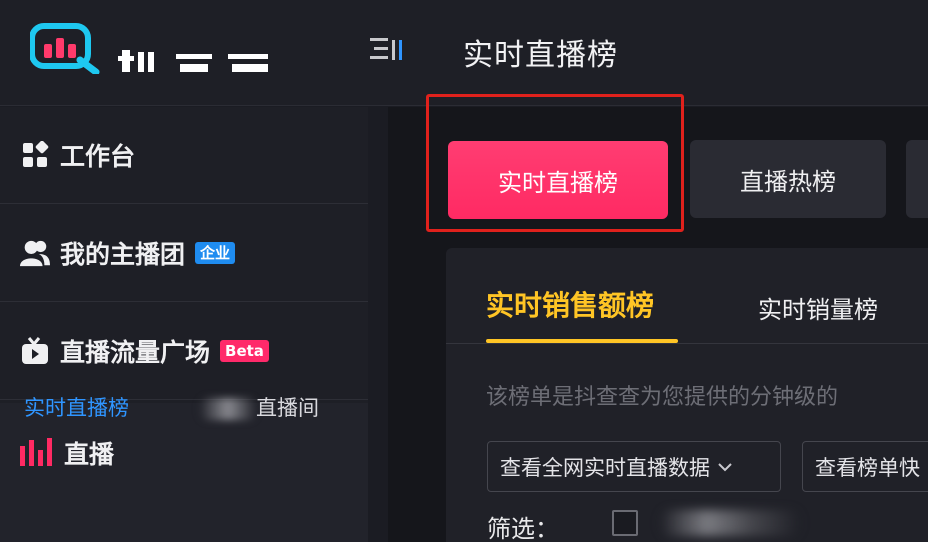  Describe the element at coordinates (198, 52) in the screenshot. I see `brand-wordmark` at that location.